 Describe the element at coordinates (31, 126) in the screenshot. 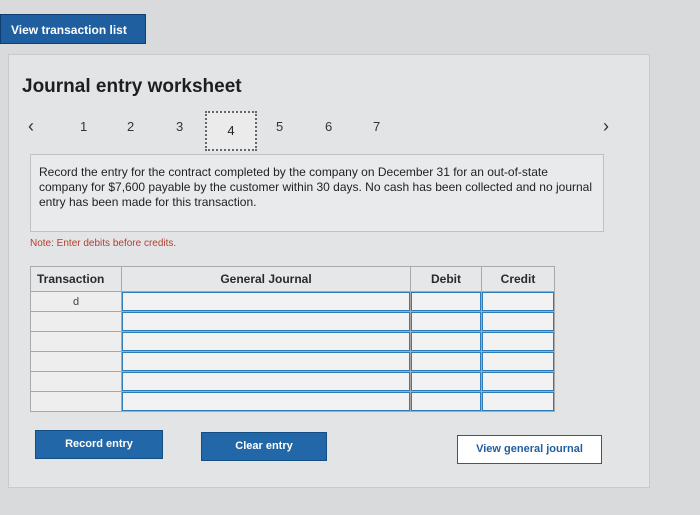

I see `chevron-left-icon: ‹` at that location.